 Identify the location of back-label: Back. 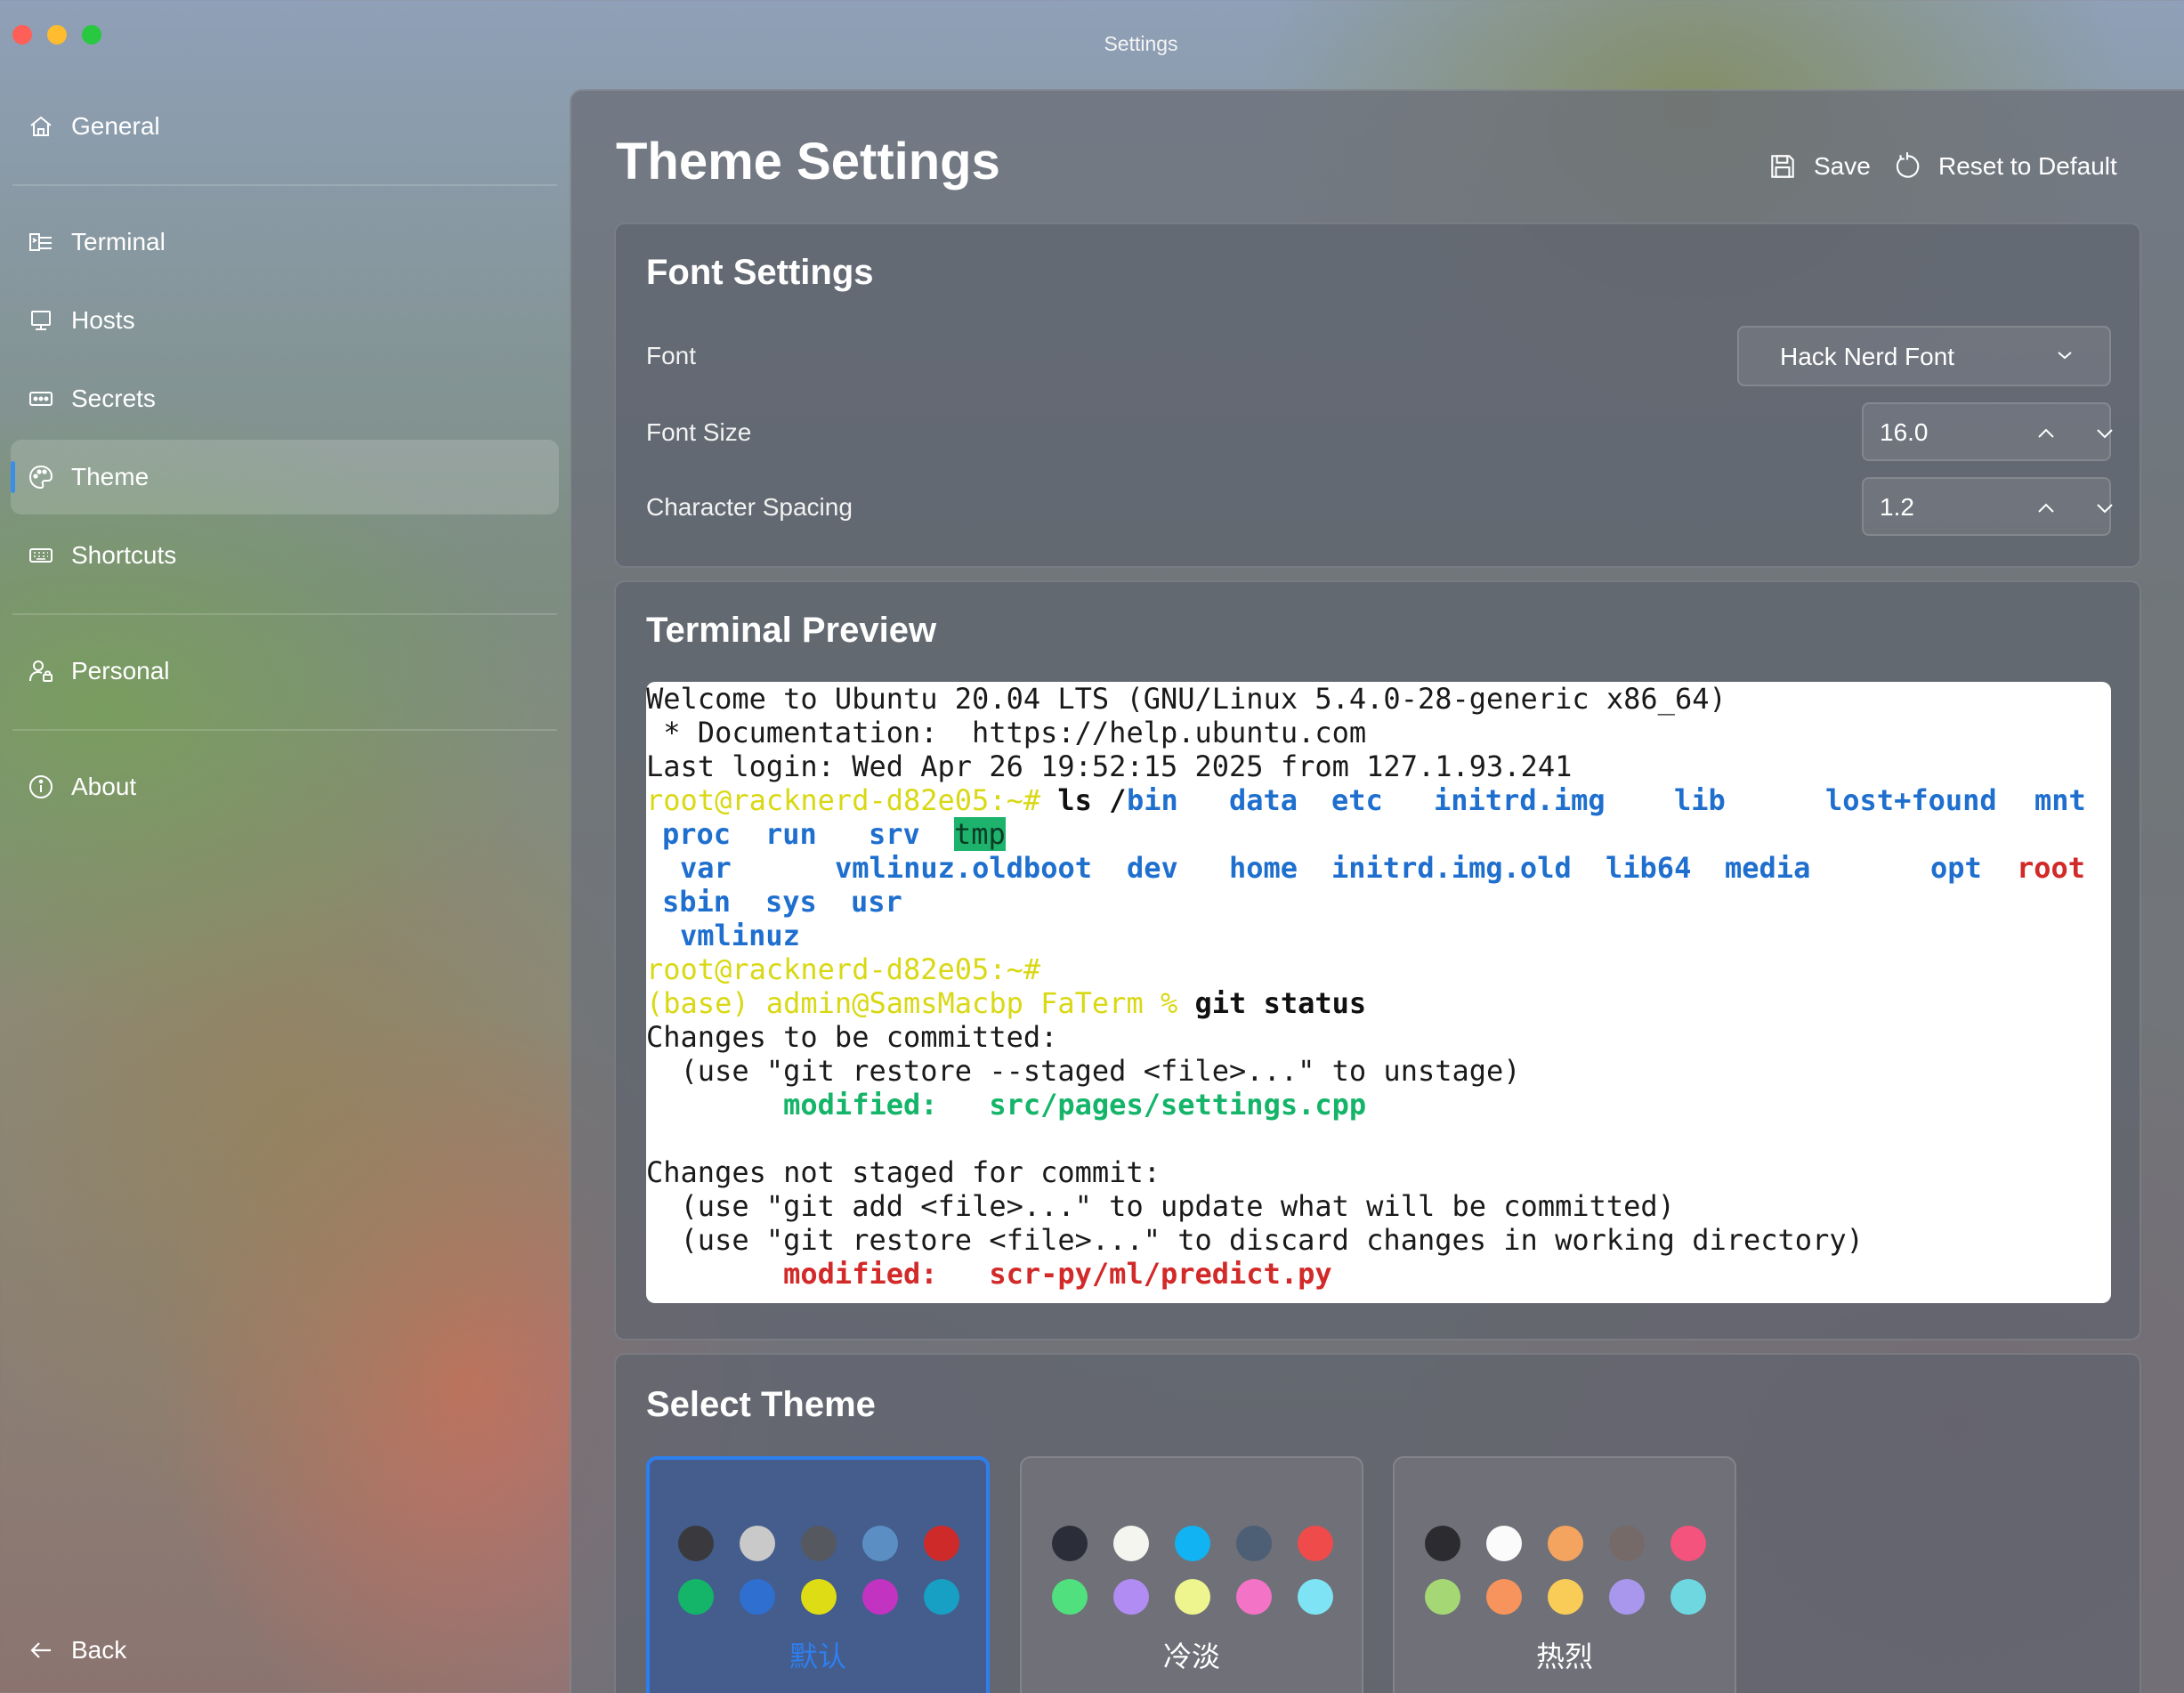
(99, 1650).